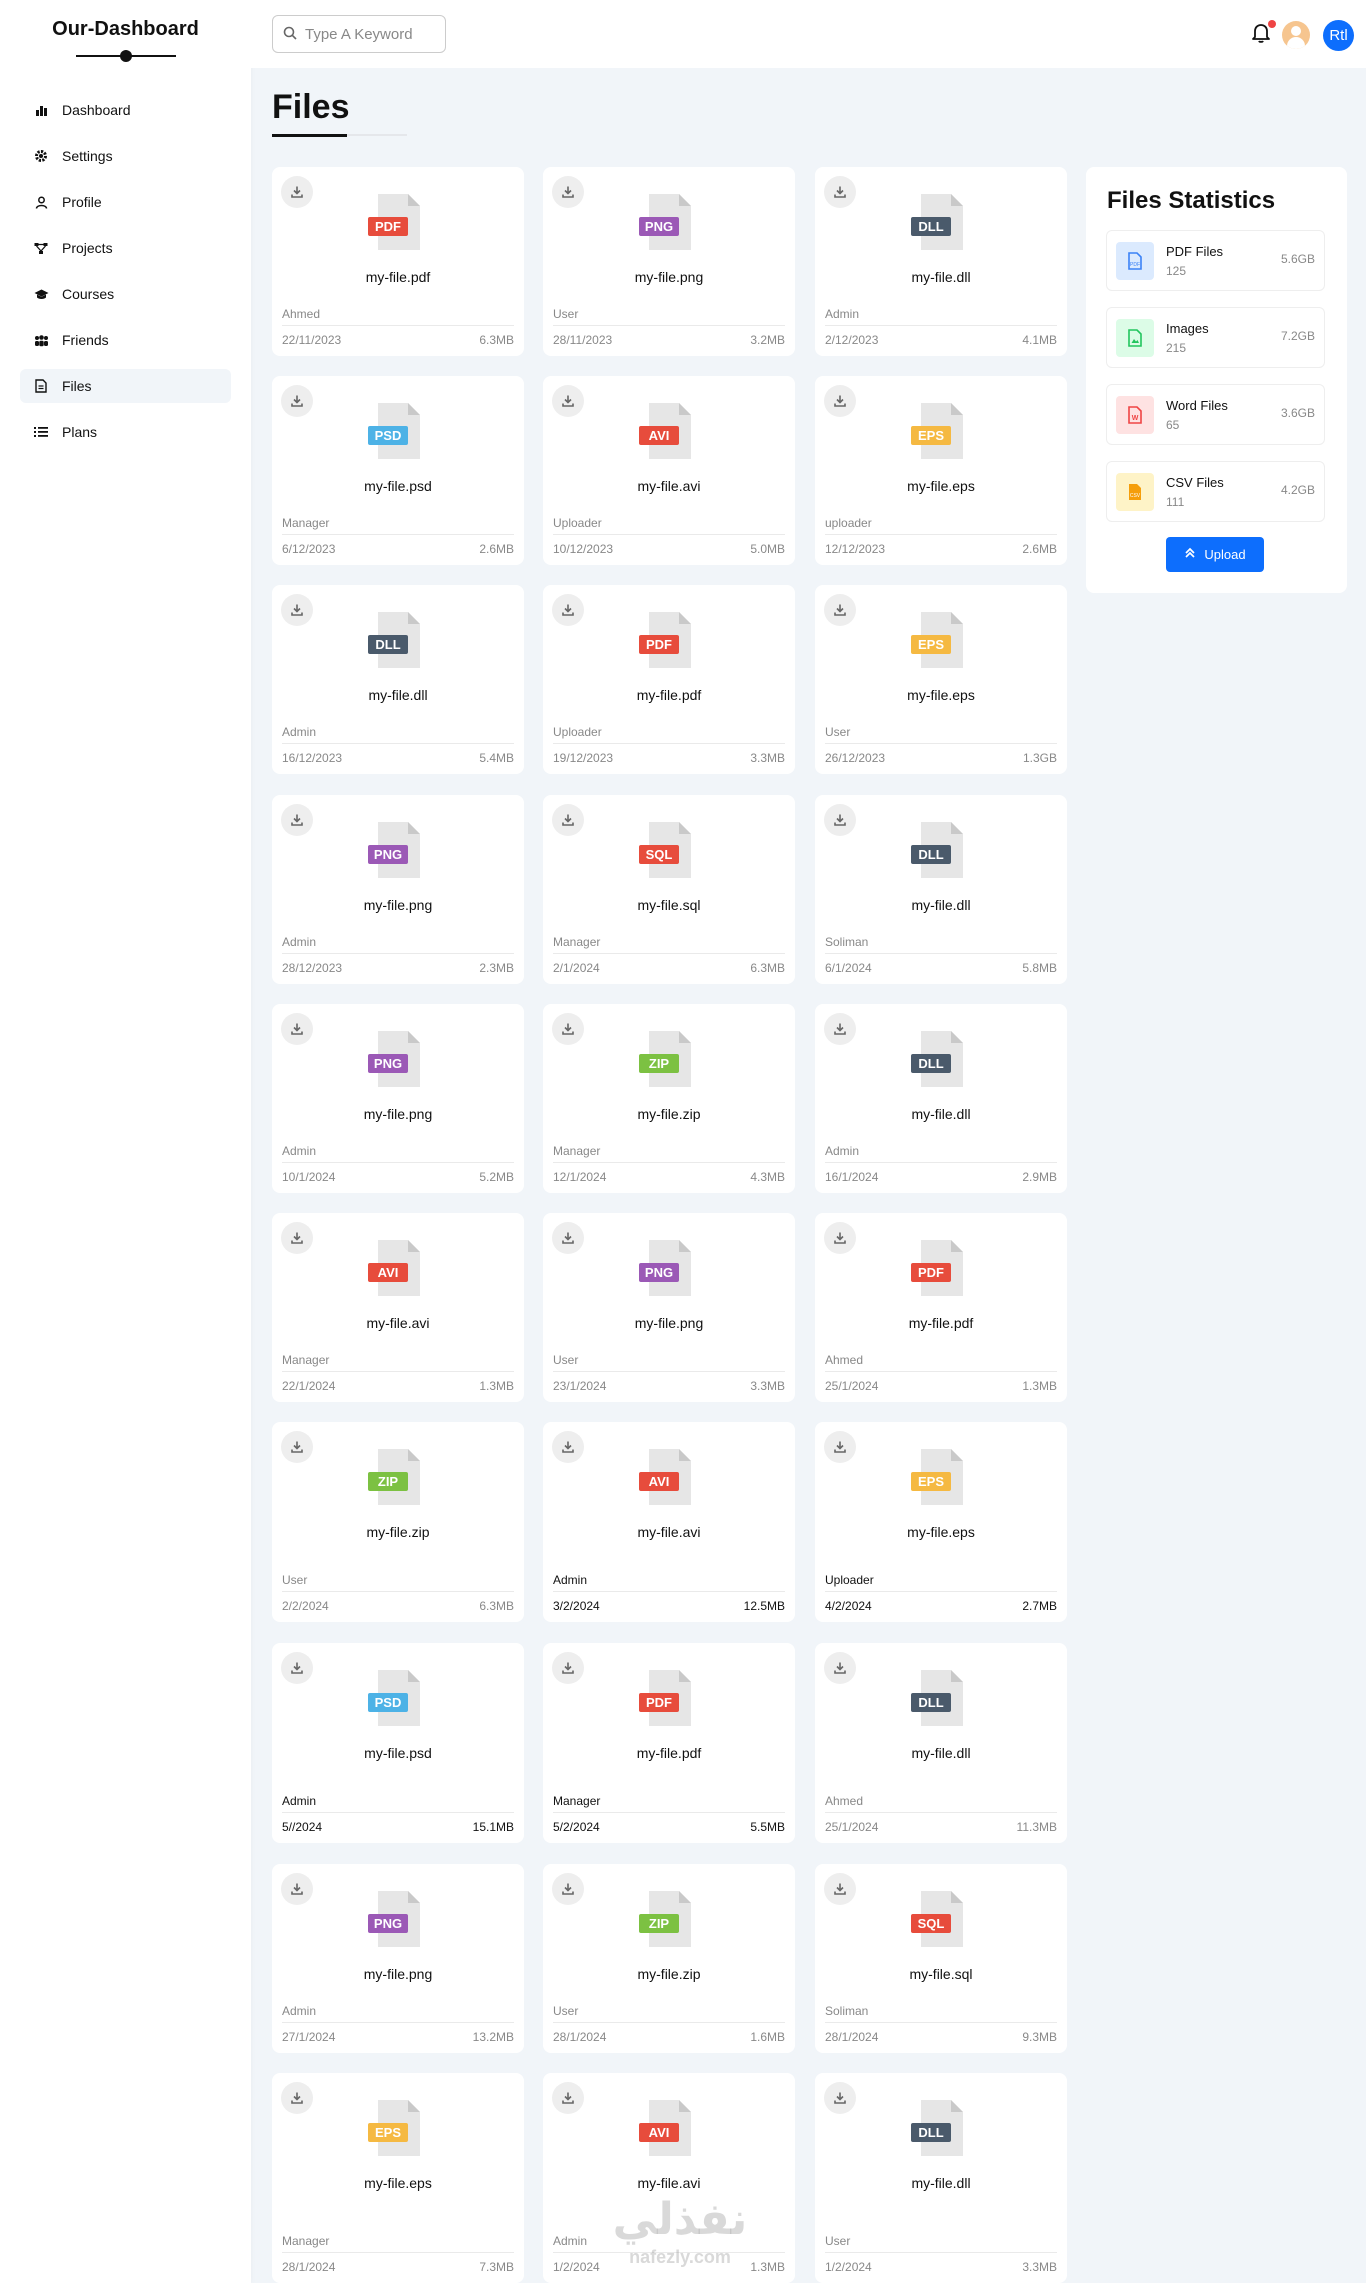 The width and height of the screenshot is (1366, 2283). Describe the element at coordinates (849, 1580) in the screenshot. I see `file-uploader: Uploader` at that location.